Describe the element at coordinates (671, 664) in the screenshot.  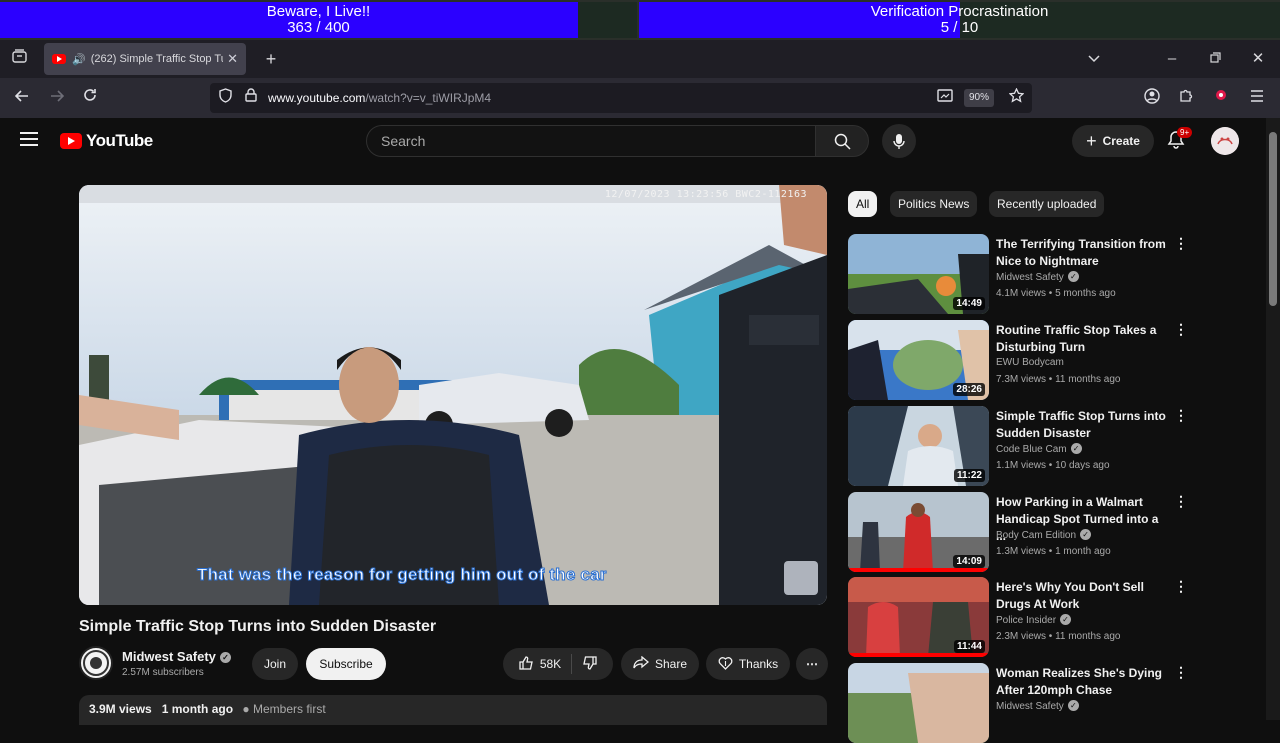
I see `share-label: Share` at that location.